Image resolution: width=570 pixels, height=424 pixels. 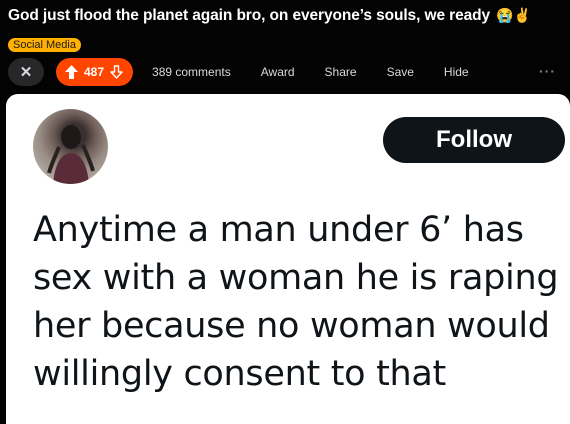 What do you see at coordinates (474, 140) in the screenshot?
I see `follow-button: Follow` at bounding box center [474, 140].